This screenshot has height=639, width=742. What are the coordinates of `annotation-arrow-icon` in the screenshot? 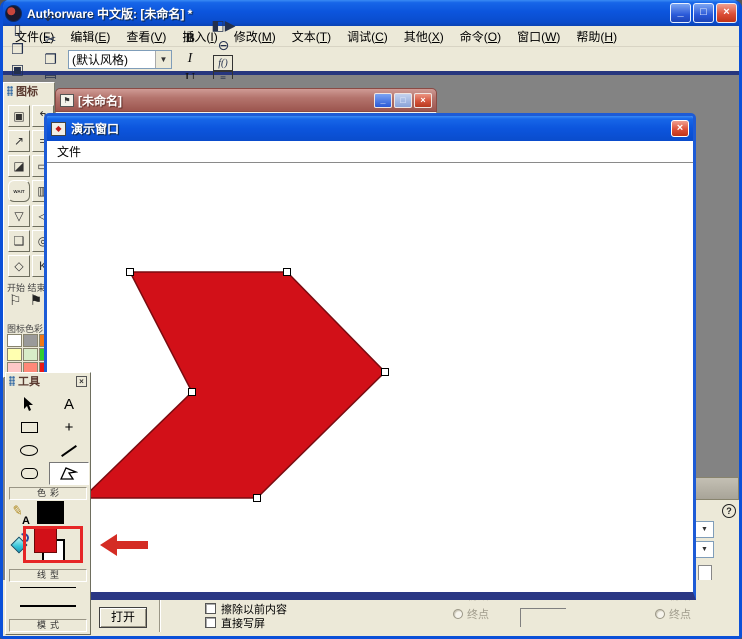 It's located at (125, 545).